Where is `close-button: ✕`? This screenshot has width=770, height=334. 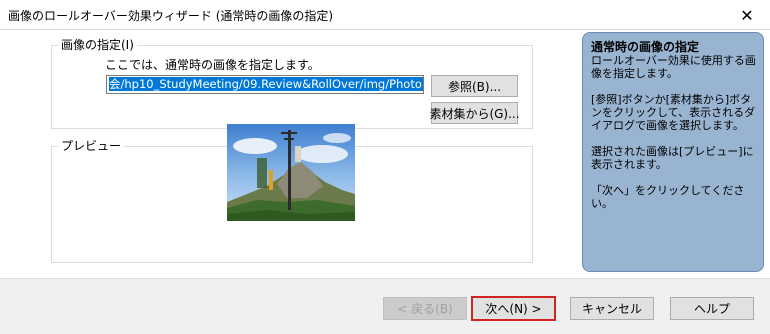 close-button: ✕ is located at coordinates (747, 15).